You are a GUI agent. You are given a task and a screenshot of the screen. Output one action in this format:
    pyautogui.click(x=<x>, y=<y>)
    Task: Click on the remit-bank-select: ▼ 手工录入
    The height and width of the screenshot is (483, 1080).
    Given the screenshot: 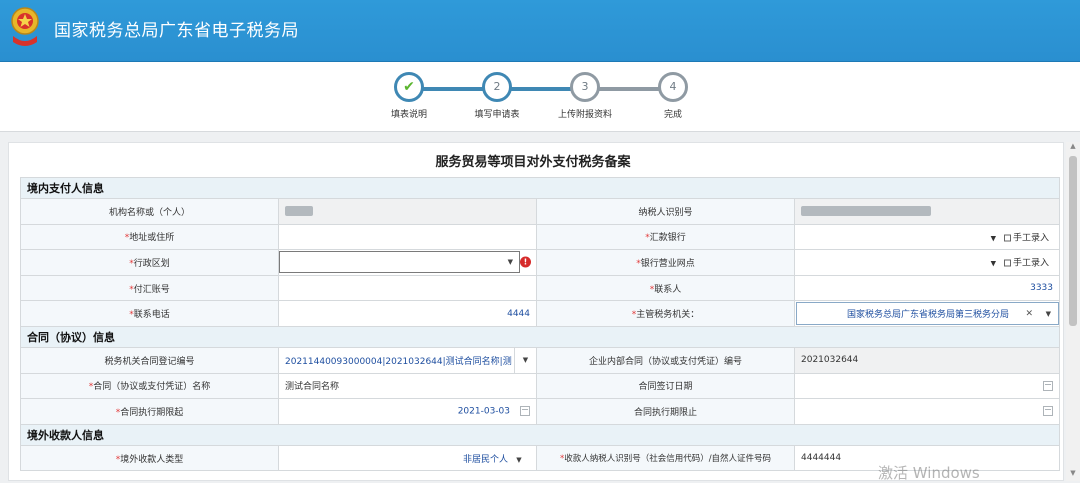 What is the action you would take?
    pyautogui.click(x=927, y=237)
    